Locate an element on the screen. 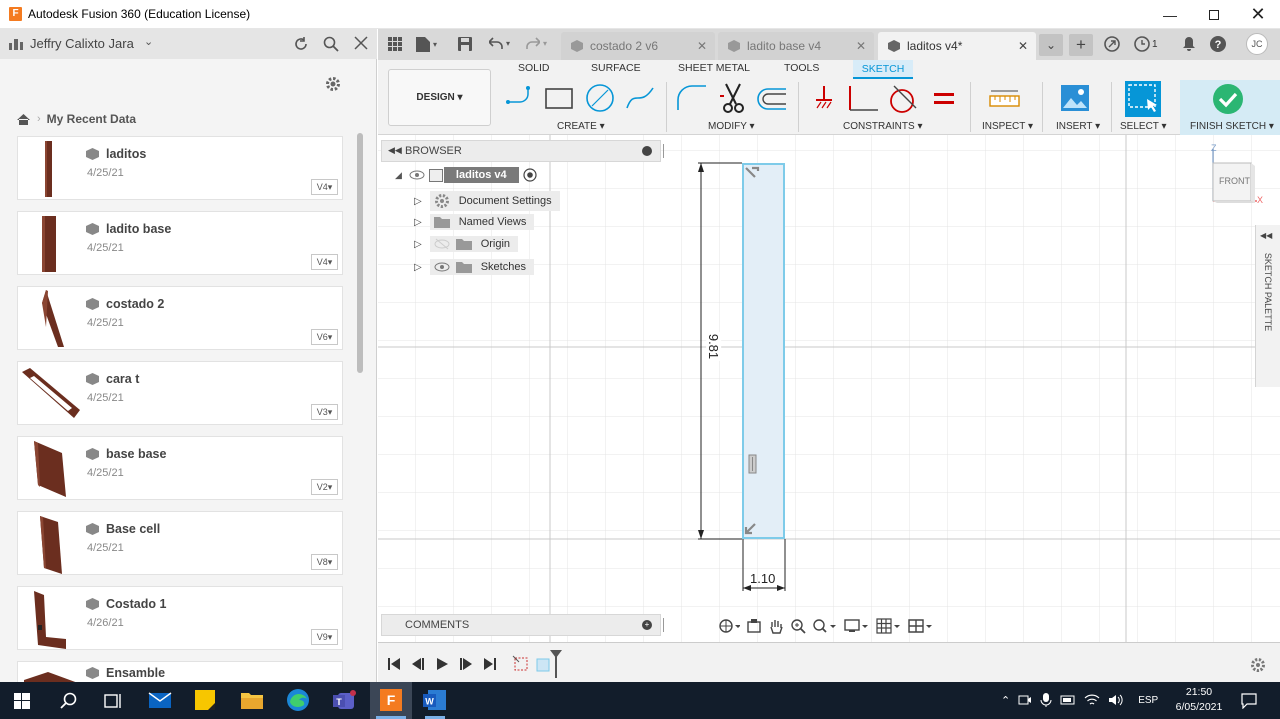 This screenshot has width=1280, height=719. browser-root-node: ◢ laditos v4 is located at coordinates (466, 175).